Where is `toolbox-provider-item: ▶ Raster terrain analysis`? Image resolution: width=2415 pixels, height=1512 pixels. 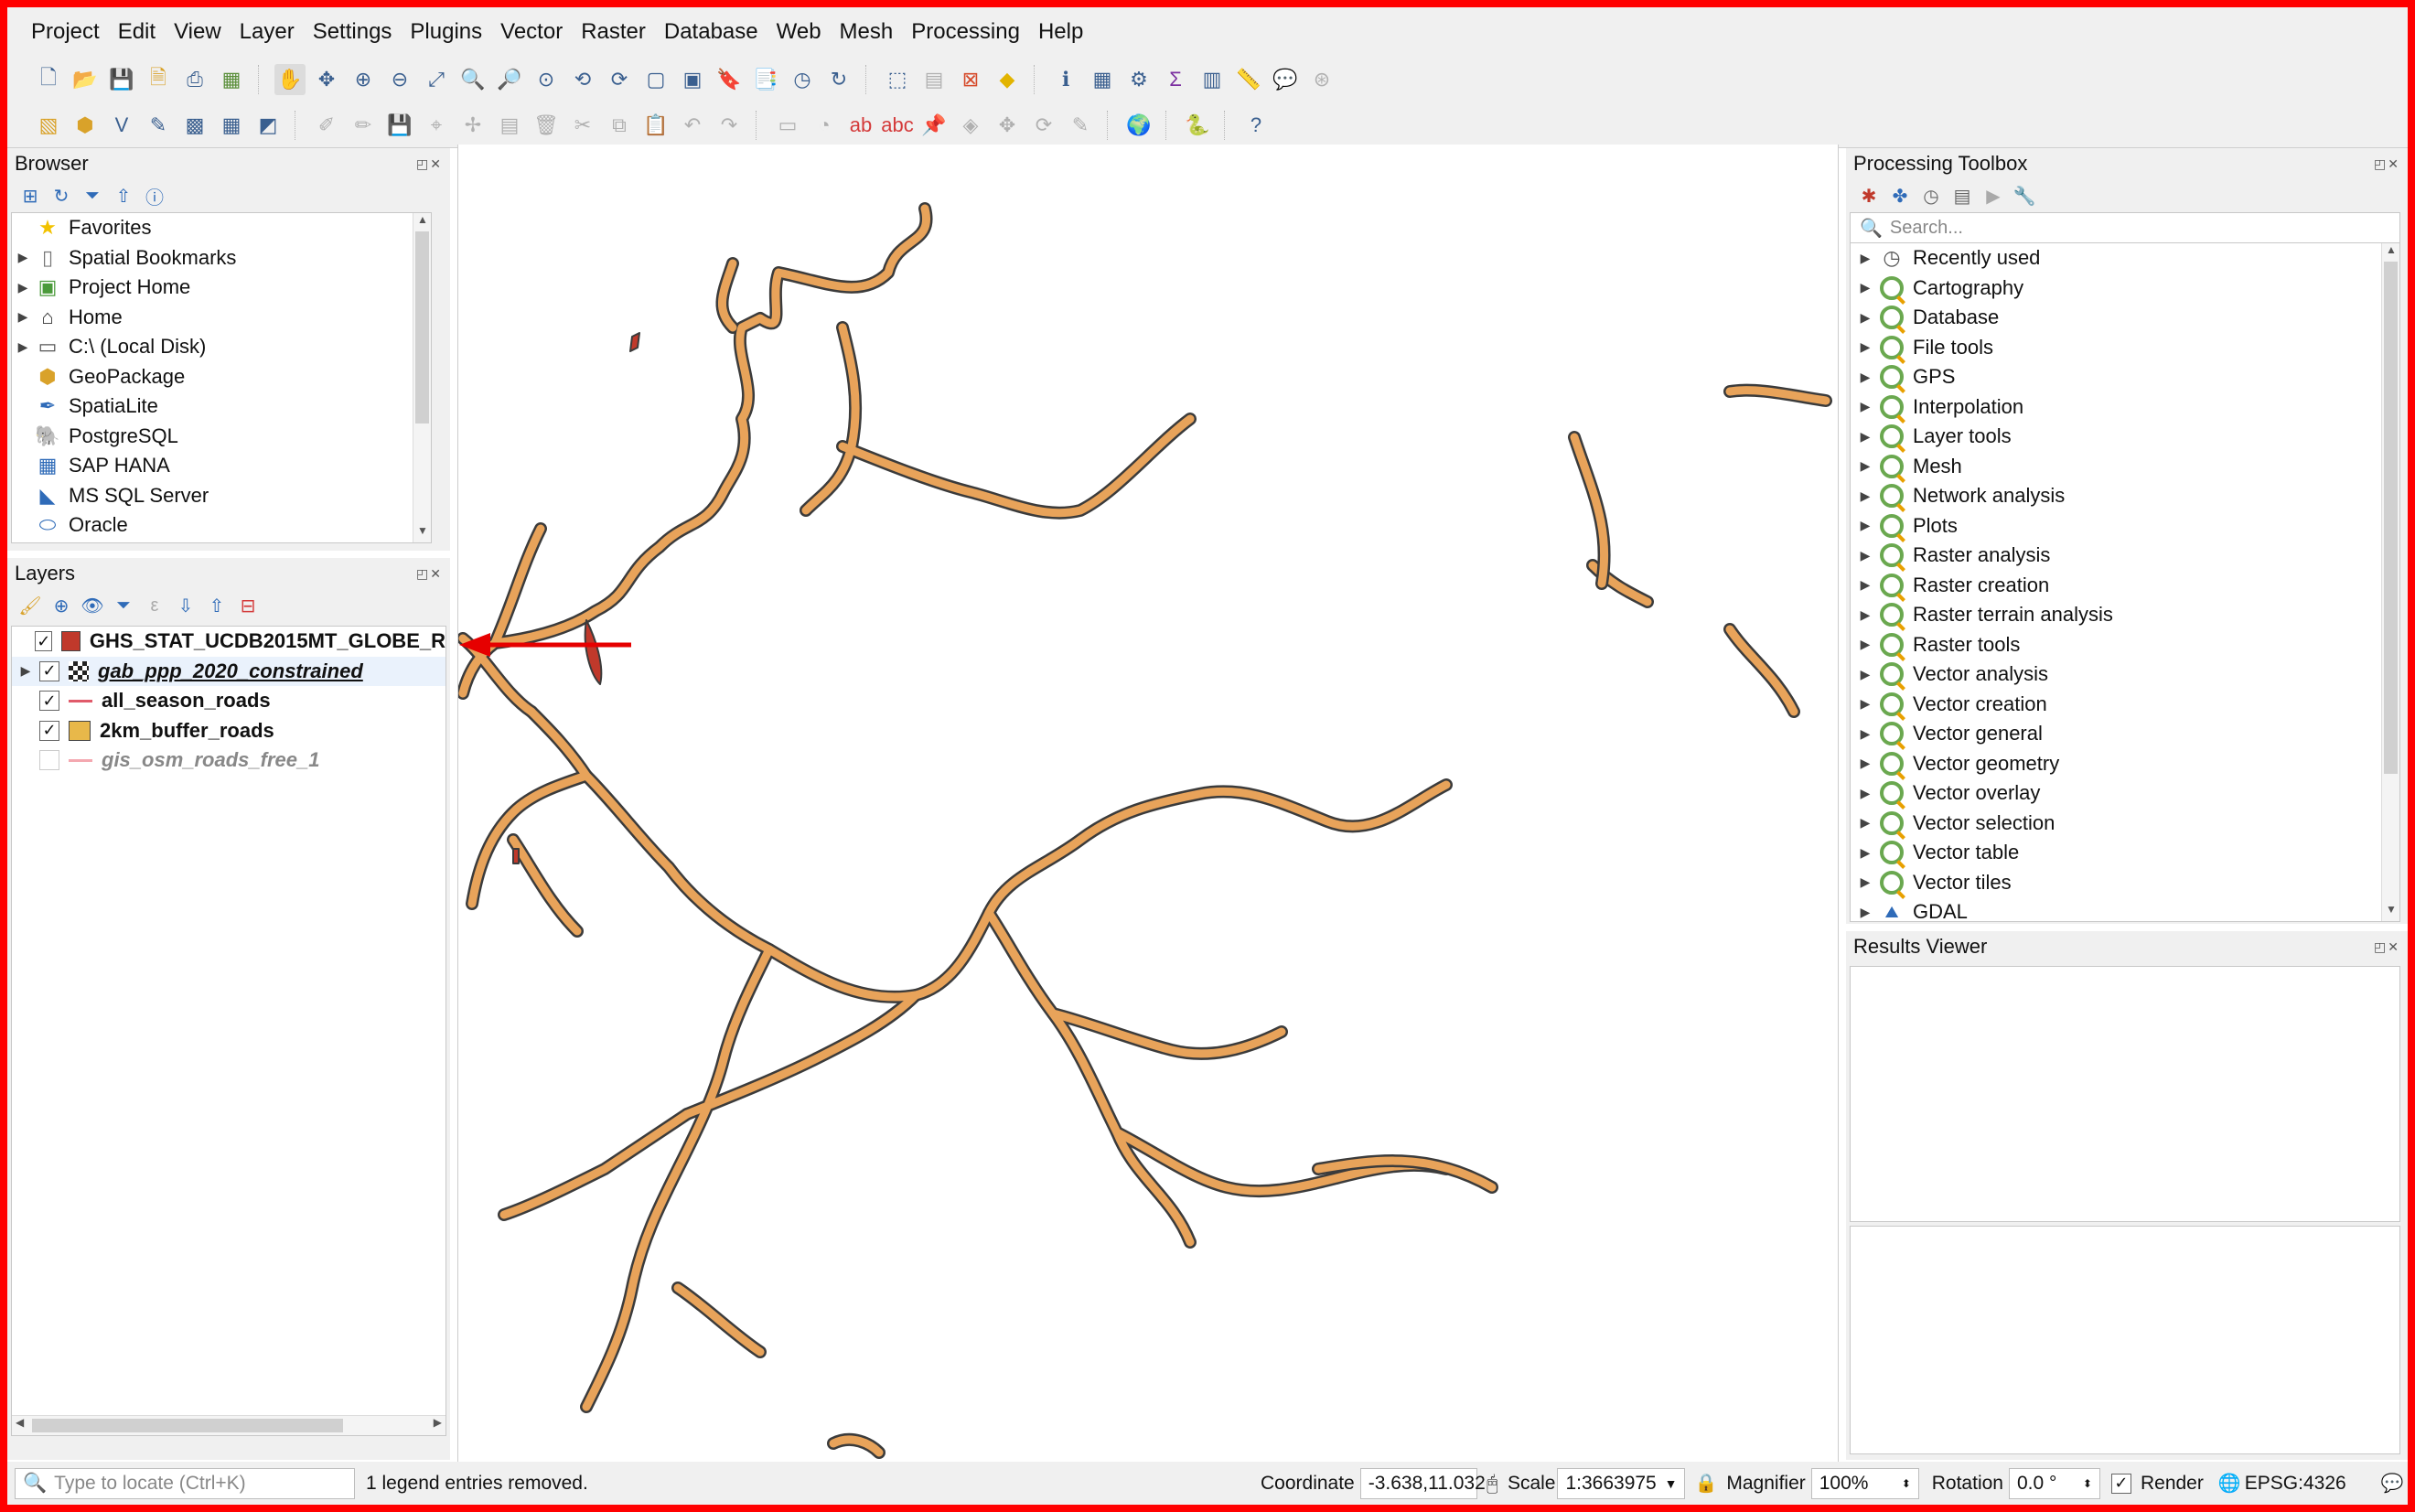 toolbox-provider-item: ▶ Raster terrain analysis is located at coordinates (2125, 615).